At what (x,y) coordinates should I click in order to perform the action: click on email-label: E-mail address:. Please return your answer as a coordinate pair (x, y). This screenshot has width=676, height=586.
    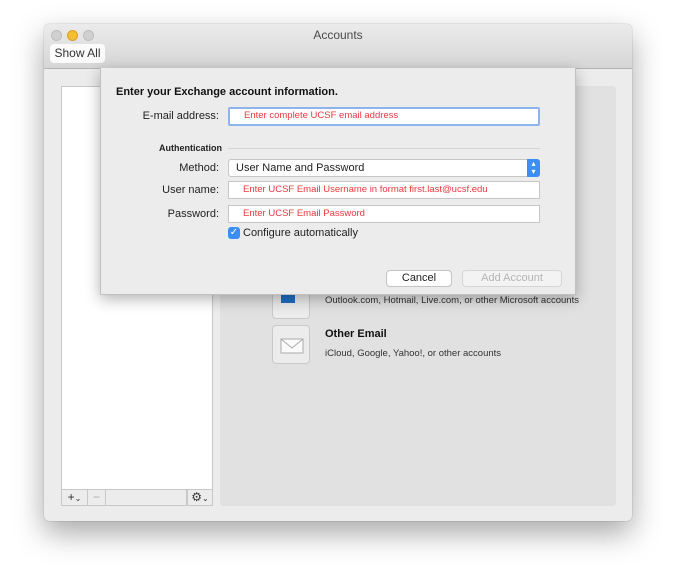
    Looking at the image, I should click on (180, 116).